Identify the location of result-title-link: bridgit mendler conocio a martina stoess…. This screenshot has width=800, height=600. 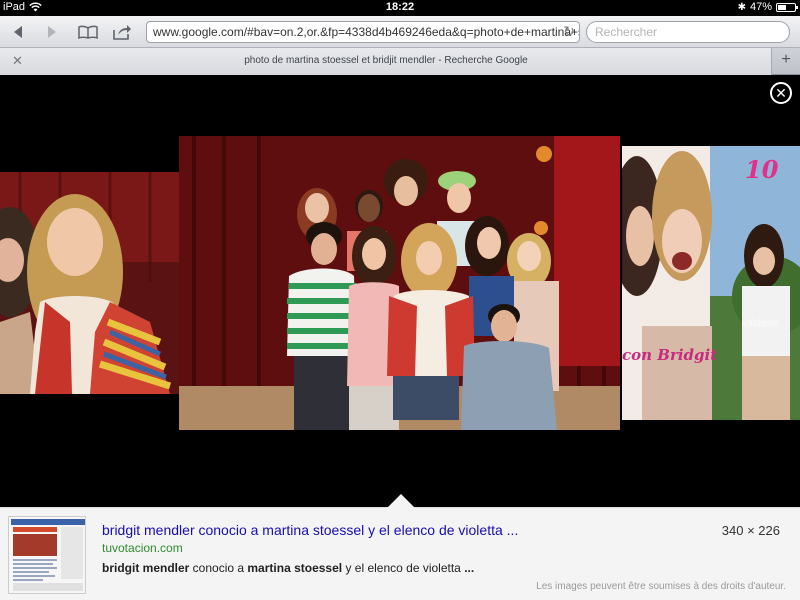
(402, 530).